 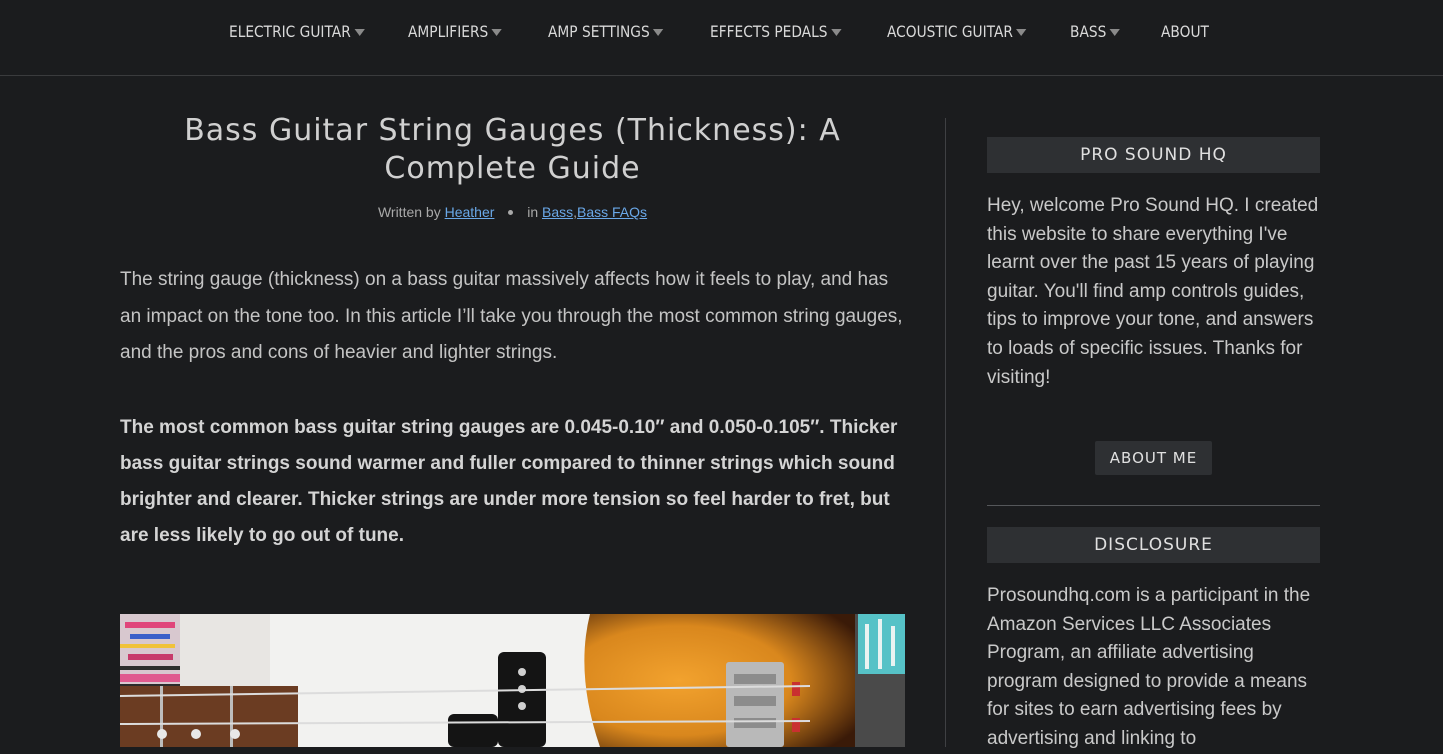 What do you see at coordinates (769, 31) in the screenshot?
I see `nav-label: EFFECTS PEDALS` at bounding box center [769, 31].